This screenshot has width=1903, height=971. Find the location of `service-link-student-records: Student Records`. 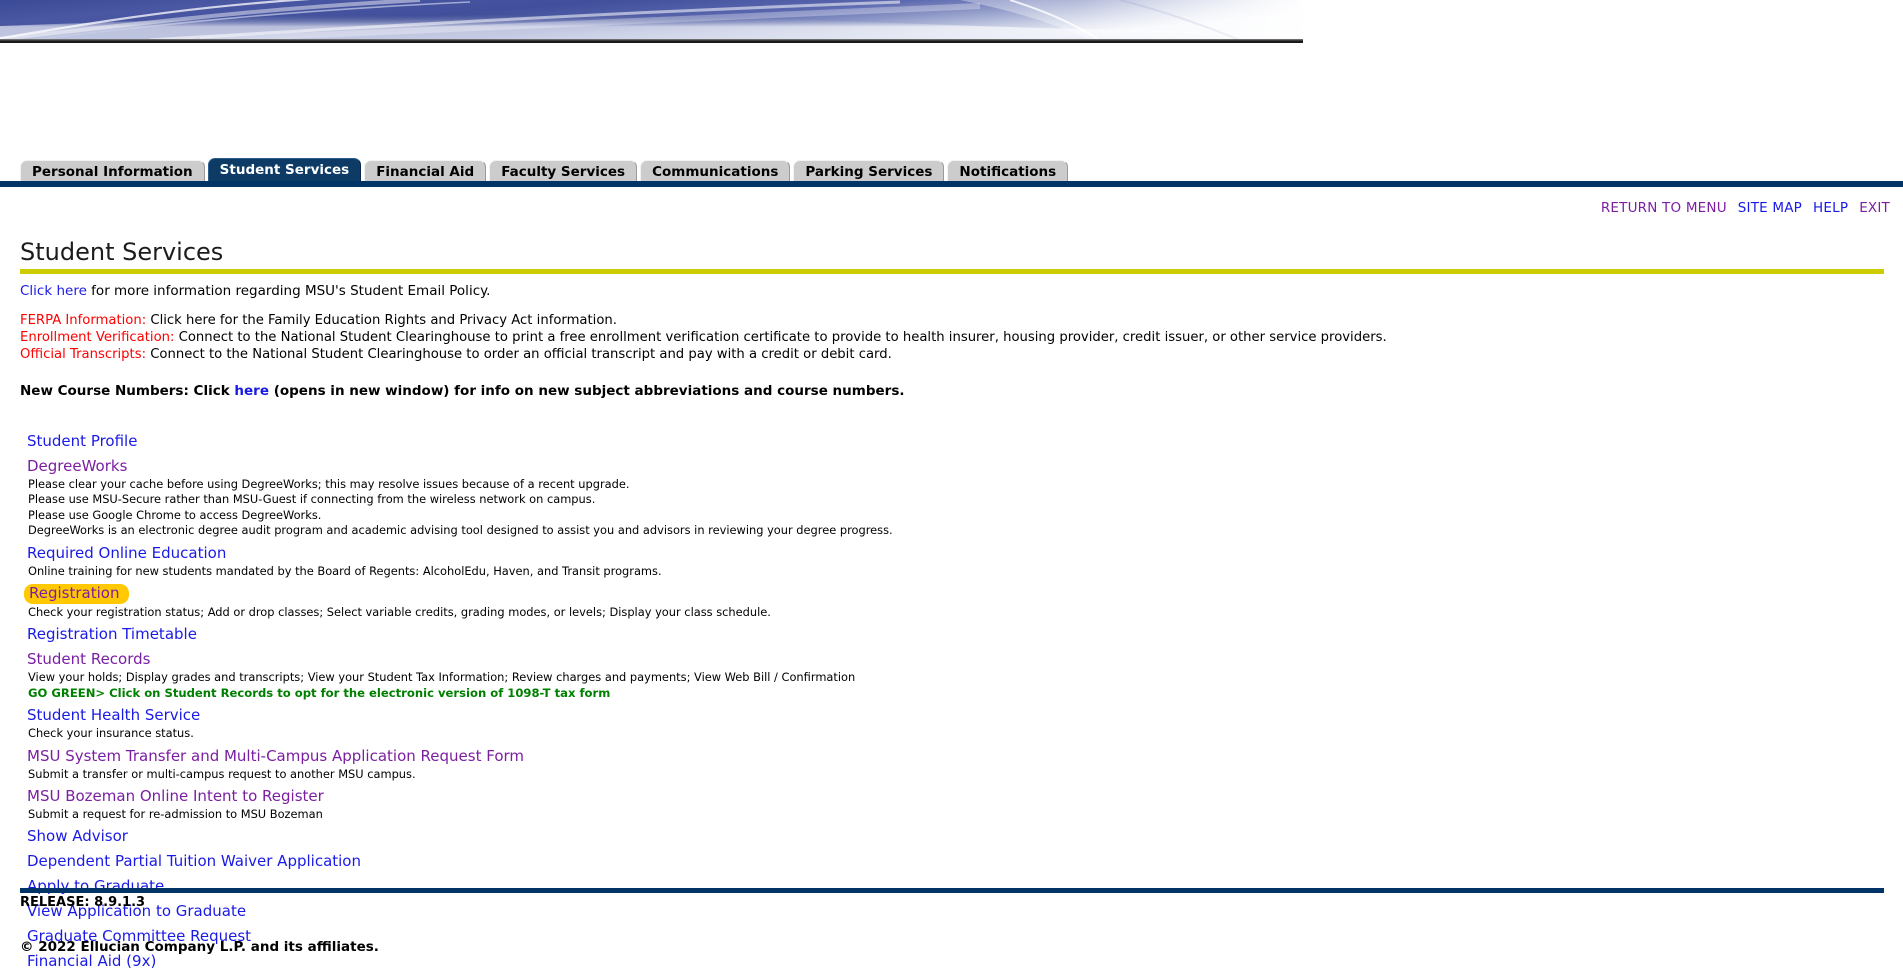

service-link-student-records: Student Records is located at coordinates (88, 659).